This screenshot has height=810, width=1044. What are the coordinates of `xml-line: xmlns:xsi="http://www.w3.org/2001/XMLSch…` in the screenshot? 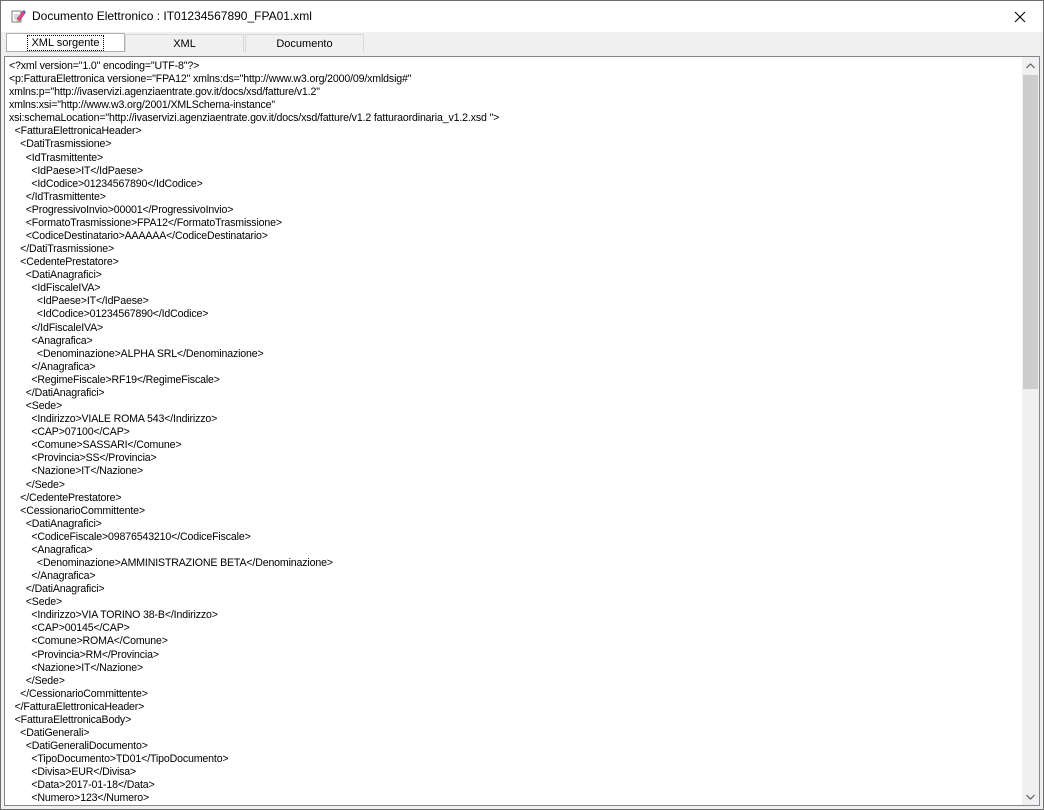 It's located at (142, 105).